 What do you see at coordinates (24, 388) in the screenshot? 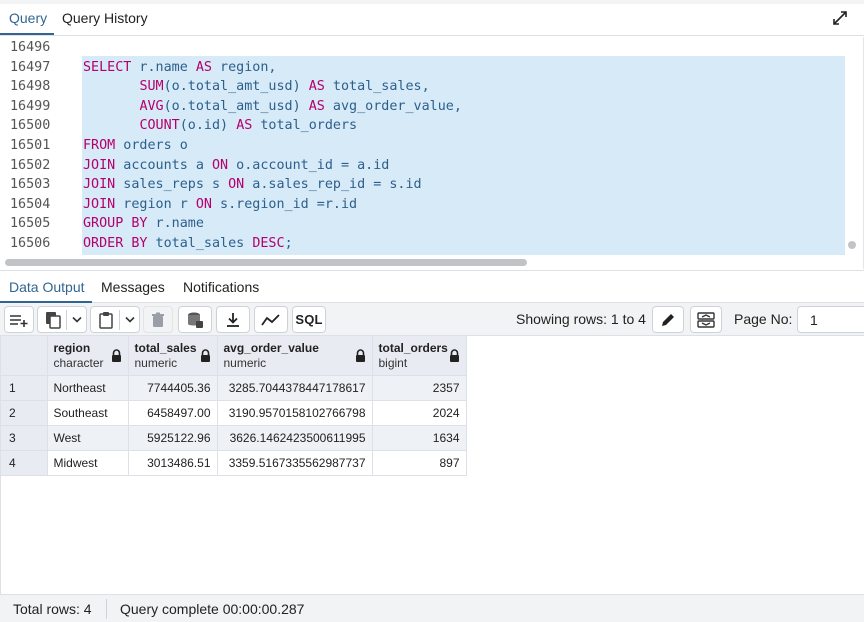
I see `row-number: 1` at bounding box center [24, 388].